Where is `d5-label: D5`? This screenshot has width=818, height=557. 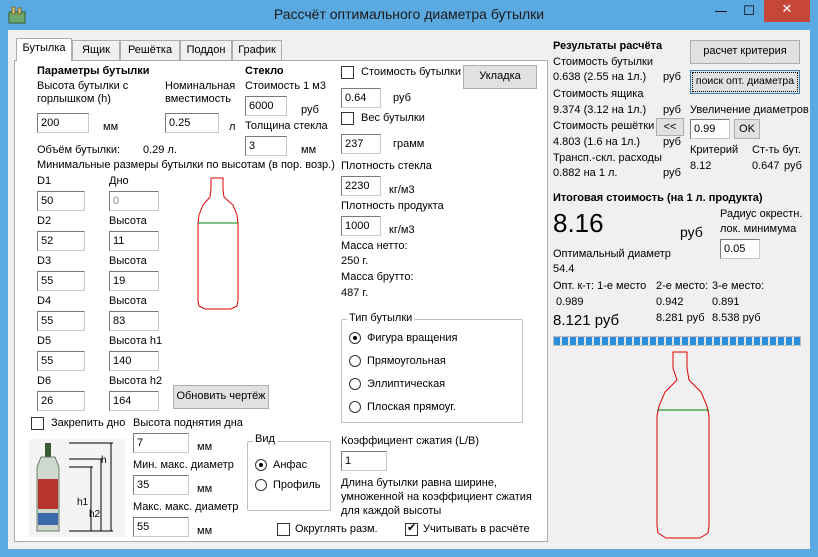 d5-label: D5 is located at coordinates (44, 341).